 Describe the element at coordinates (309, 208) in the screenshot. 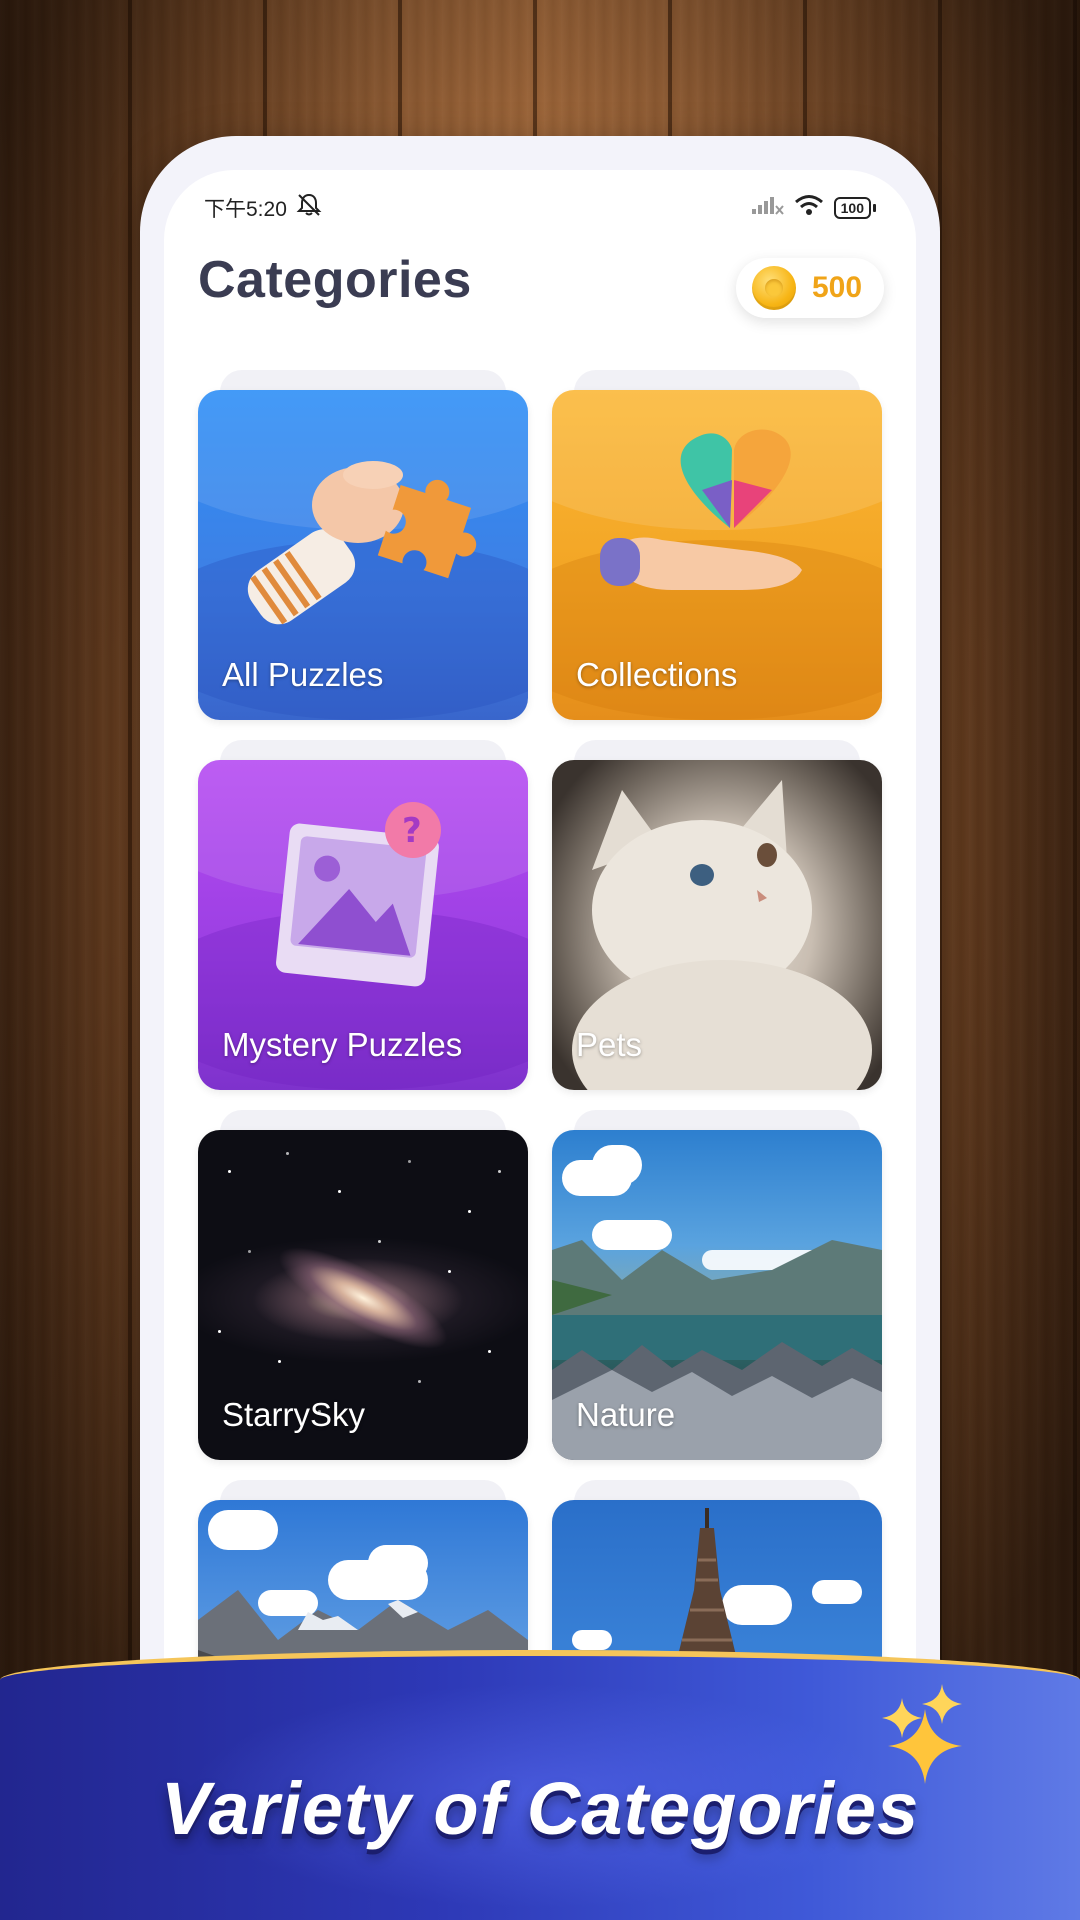

I see `mute-icon` at that location.